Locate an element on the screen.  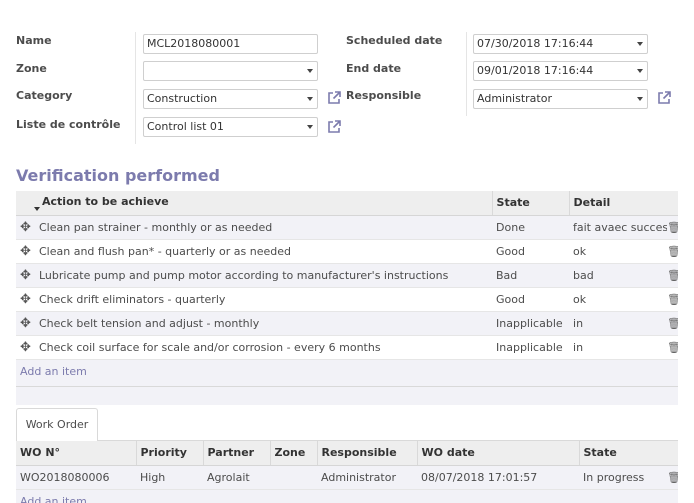
column-header-zone: Zone is located at coordinates (294, 453).